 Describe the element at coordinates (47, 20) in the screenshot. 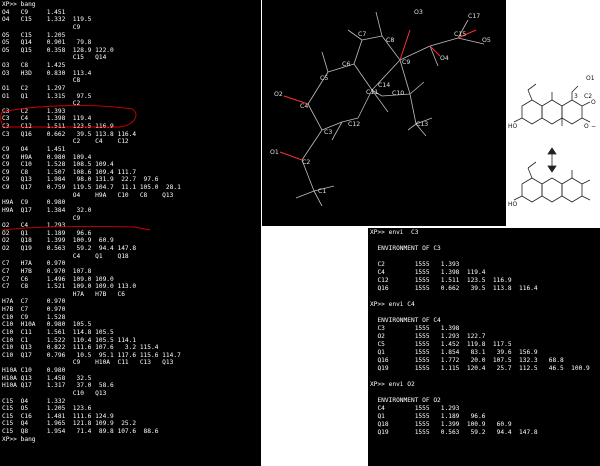

I see `bang-console-line: O4 C15 1.332 119.5` at that location.